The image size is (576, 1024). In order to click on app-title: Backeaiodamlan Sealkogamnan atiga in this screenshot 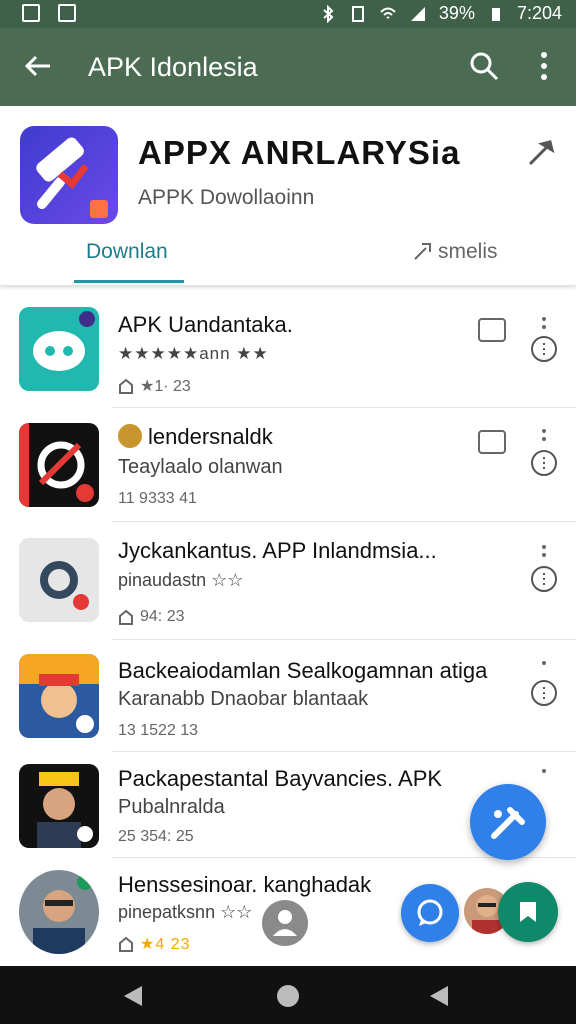, I will do `click(303, 670)`.